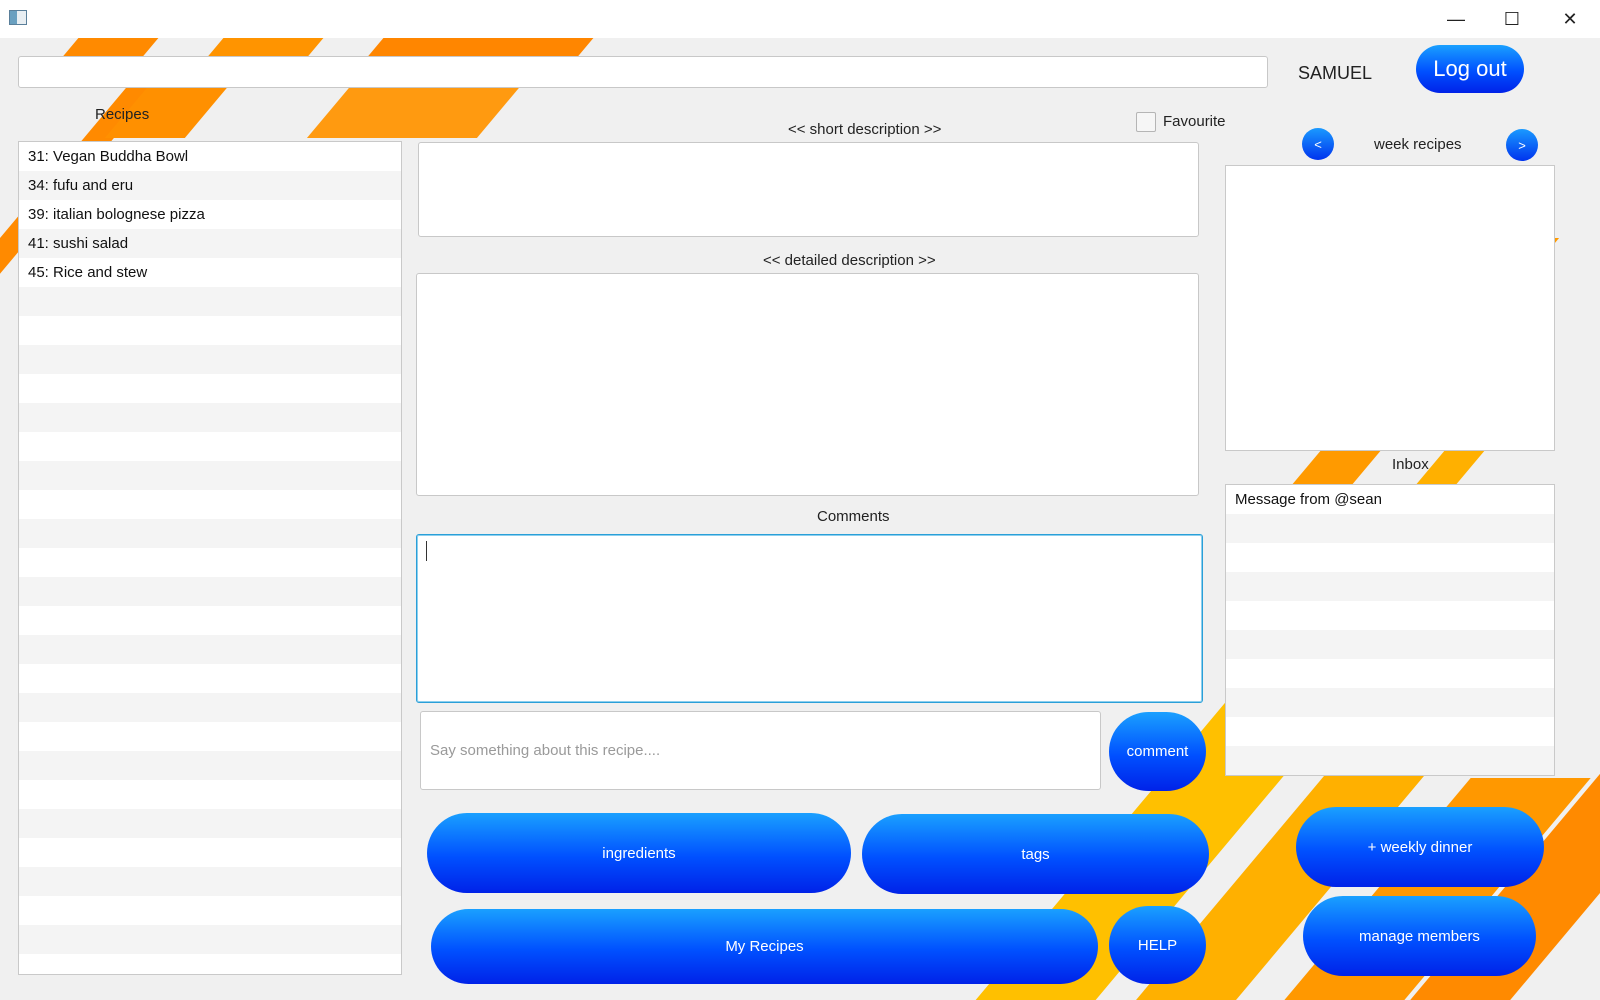 The image size is (1600, 1000). Describe the element at coordinates (1420, 847) in the screenshot. I see `weekly-dinner-button: + weekly dinner` at that location.